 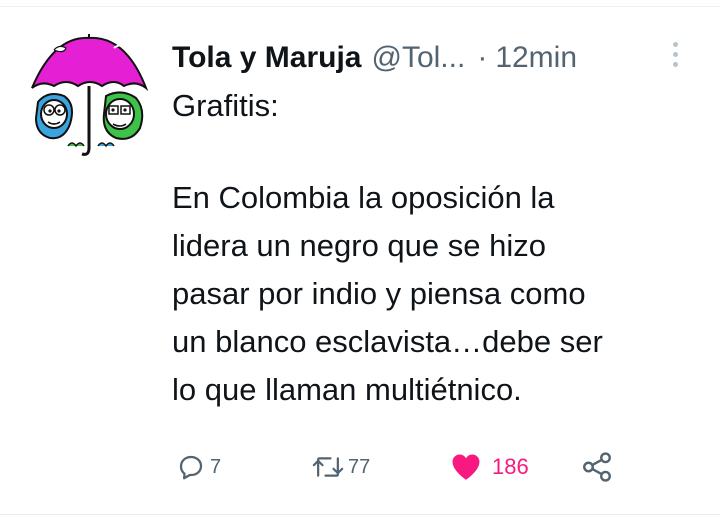 I want to click on top-divider, so click(x=360, y=6).